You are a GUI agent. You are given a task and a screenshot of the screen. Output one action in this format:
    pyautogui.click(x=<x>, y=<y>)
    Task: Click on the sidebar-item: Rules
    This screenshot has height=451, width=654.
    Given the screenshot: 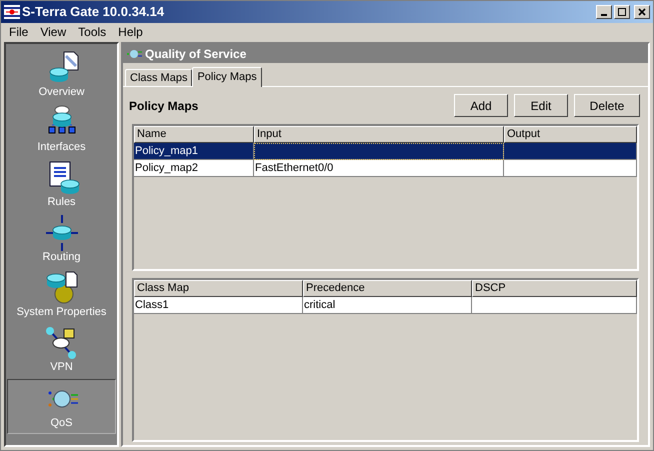 What is the action you would take?
    pyautogui.click(x=61, y=184)
    